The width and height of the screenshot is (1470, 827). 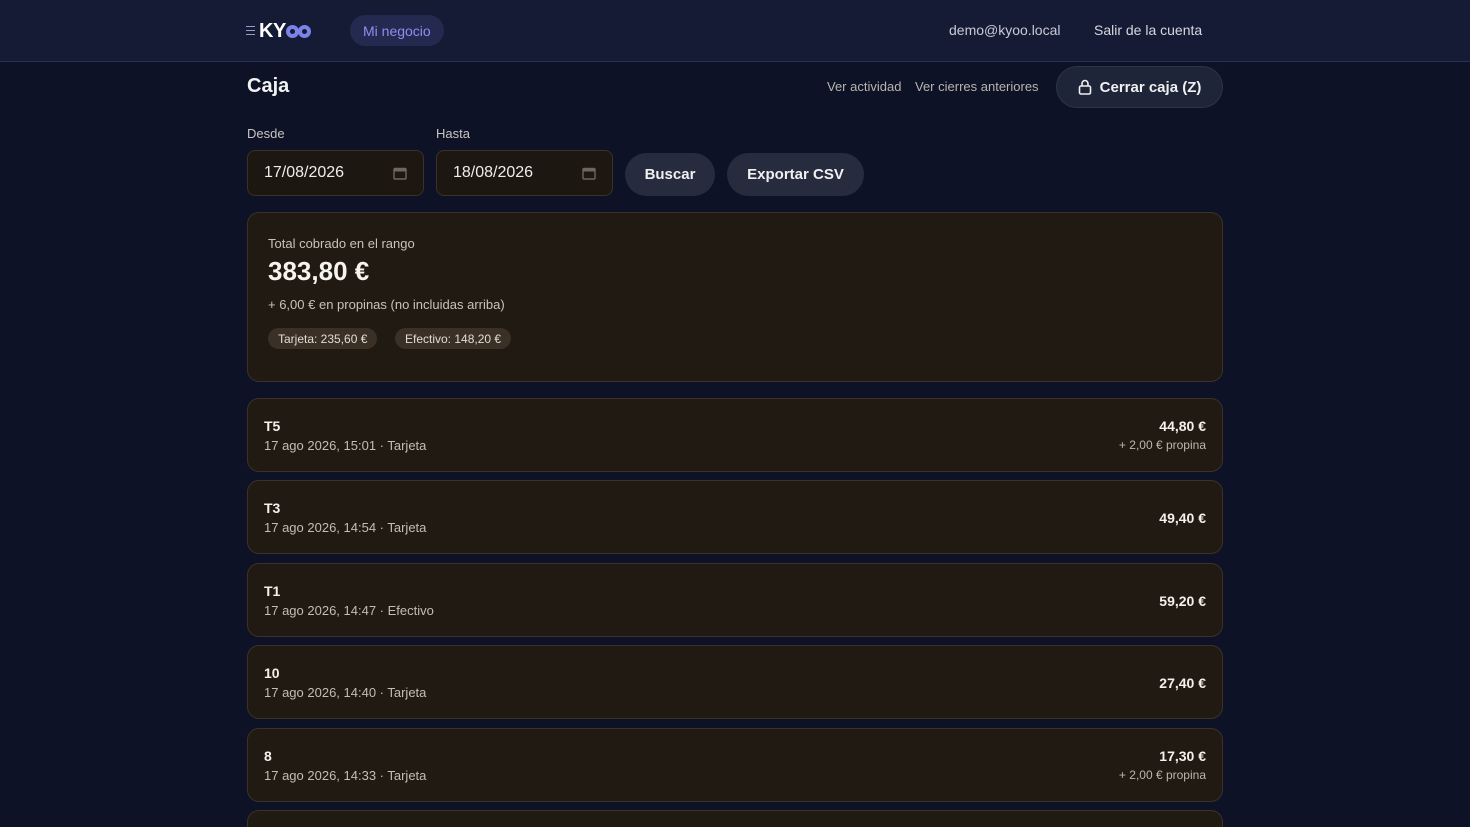 What do you see at coordinates (453, 133) in the screenshot?
I see `to-label: Hasta` at bounding box center [453, 133].